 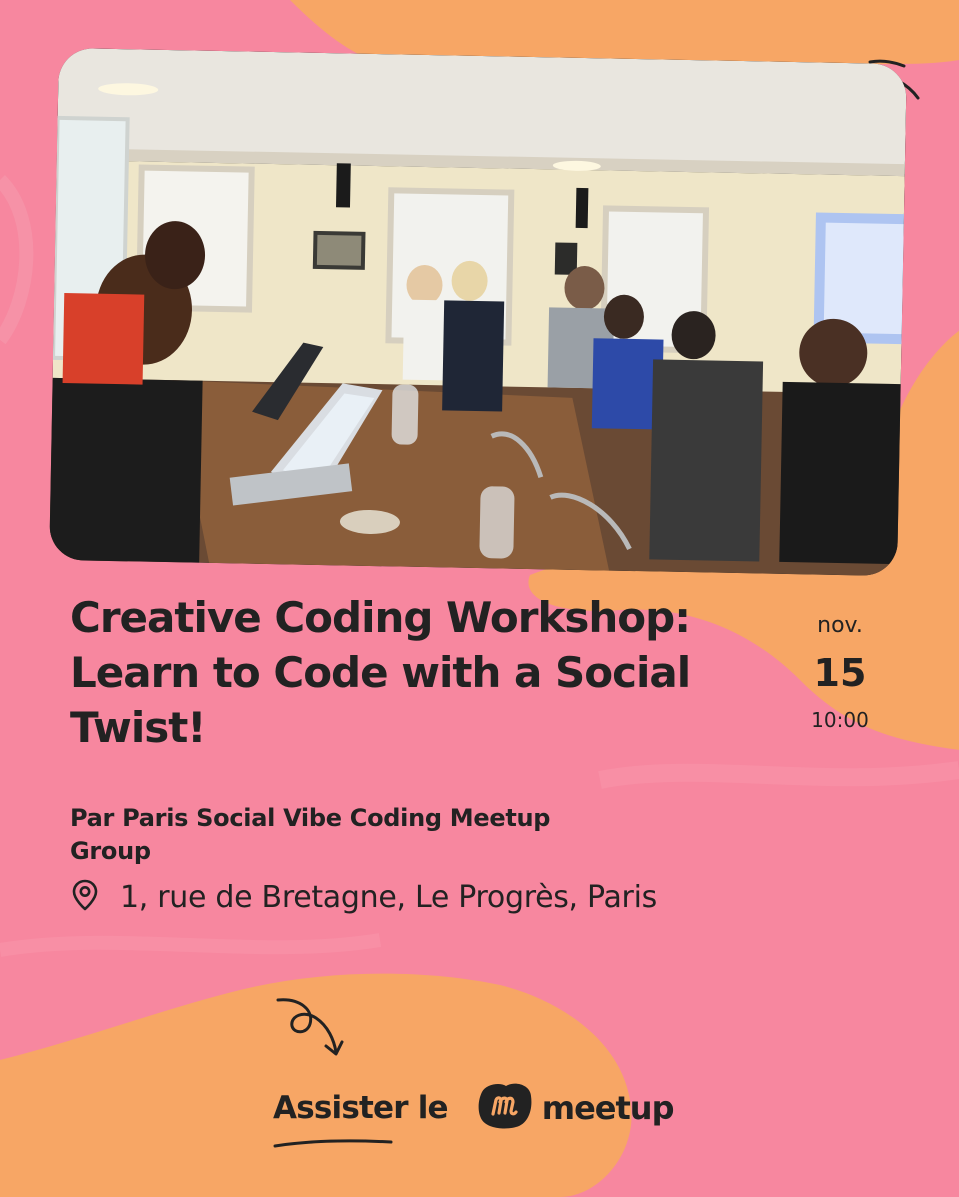 I want to click on event-location: 1, rue de Bretagne, Le Progrès, Paris, so click(x=363, y=897).